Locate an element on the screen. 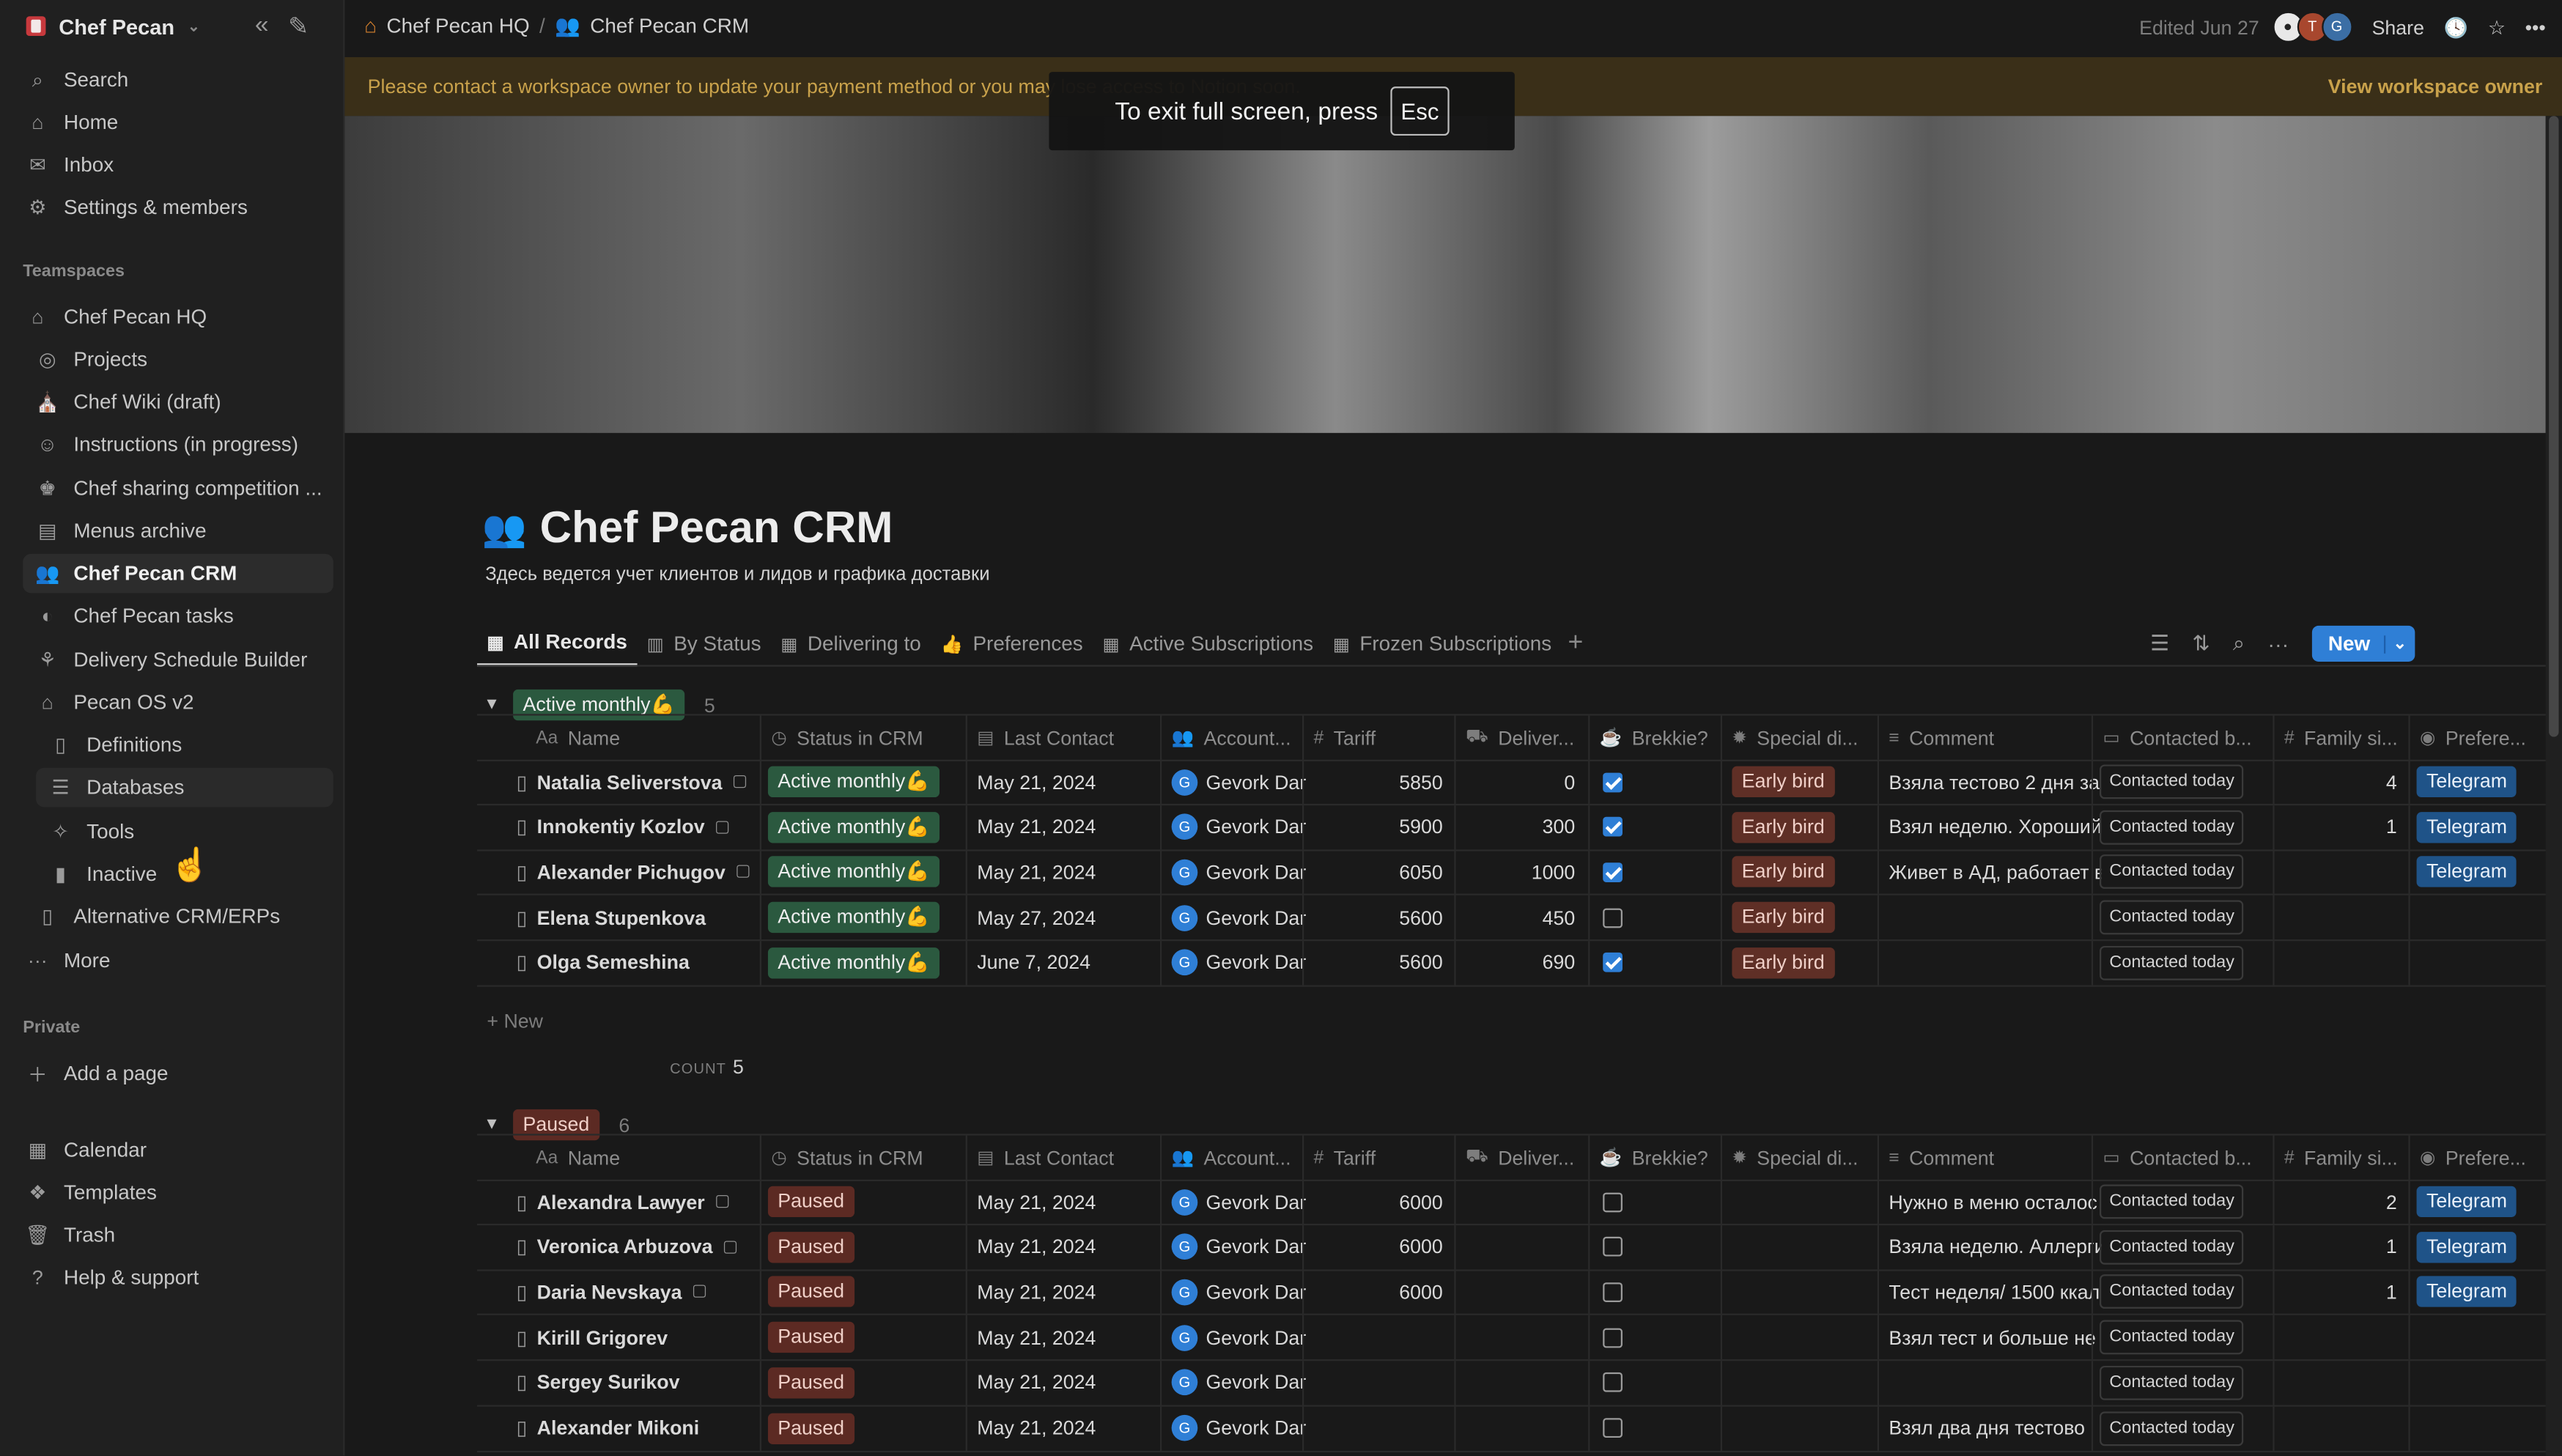  cell-delivery: 690 is located at coordinates (1519, 963).